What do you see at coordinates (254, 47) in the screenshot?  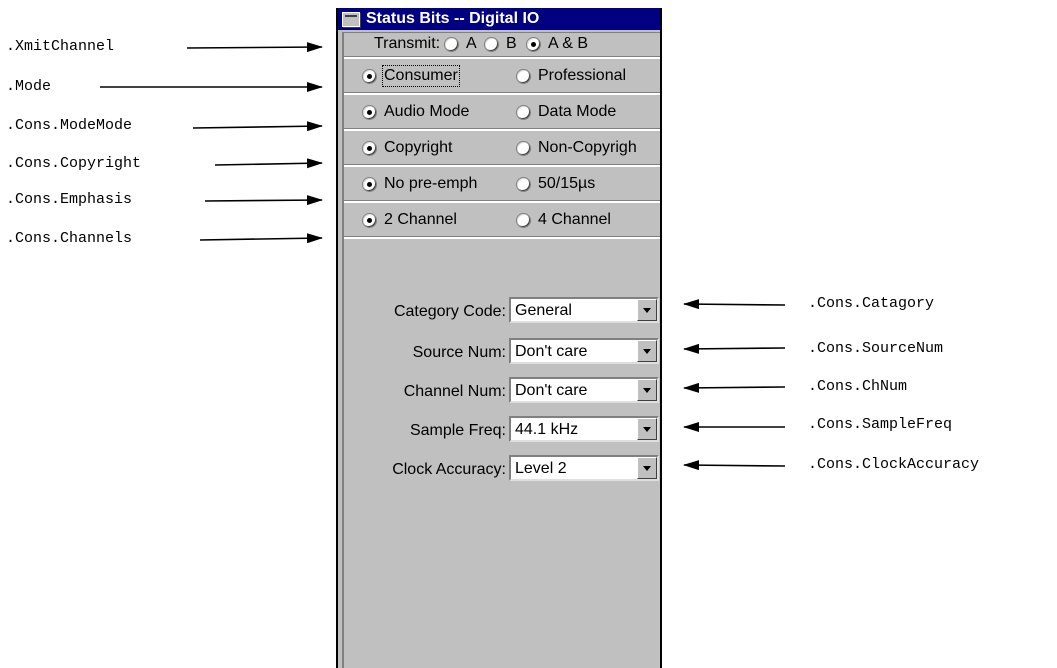 I see `arrow-xmitchannel` at bounding box center [254, 47].